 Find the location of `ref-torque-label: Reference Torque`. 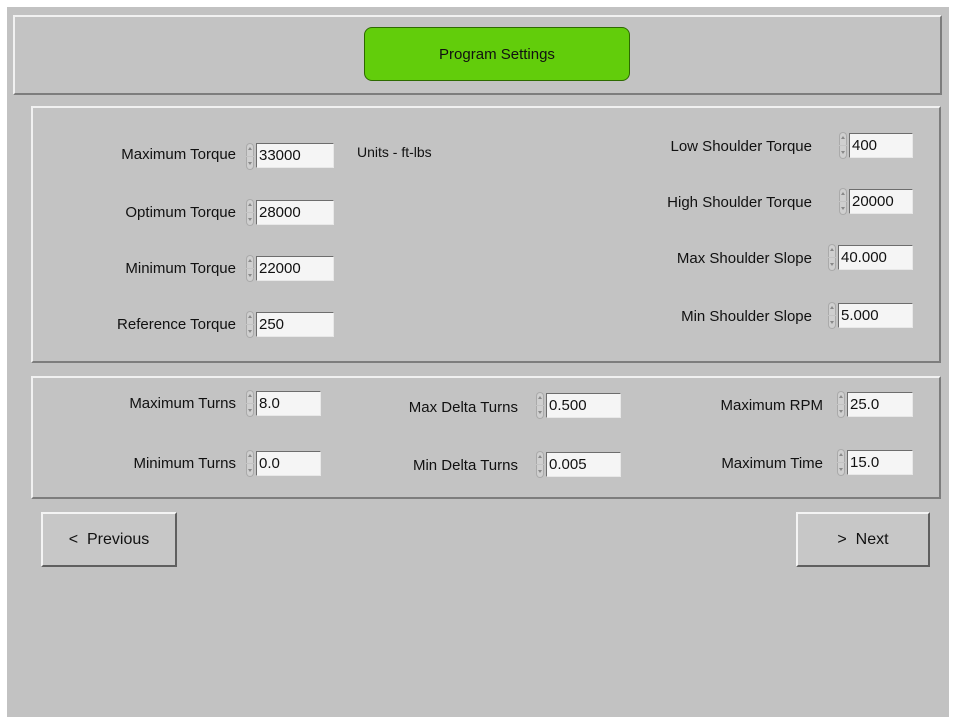

ref-torque-label: Reference Torque is located at coordinates (176, 324).